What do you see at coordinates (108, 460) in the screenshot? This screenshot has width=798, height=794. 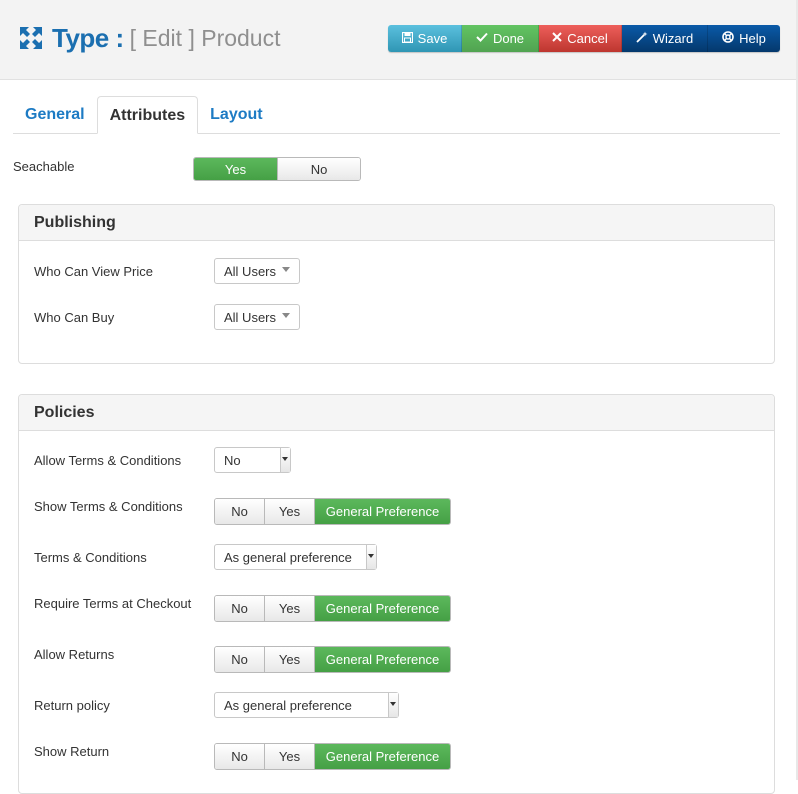 I see `allow-terms-label: Allow Terms & Conditions` at bounding box center [108, 460].